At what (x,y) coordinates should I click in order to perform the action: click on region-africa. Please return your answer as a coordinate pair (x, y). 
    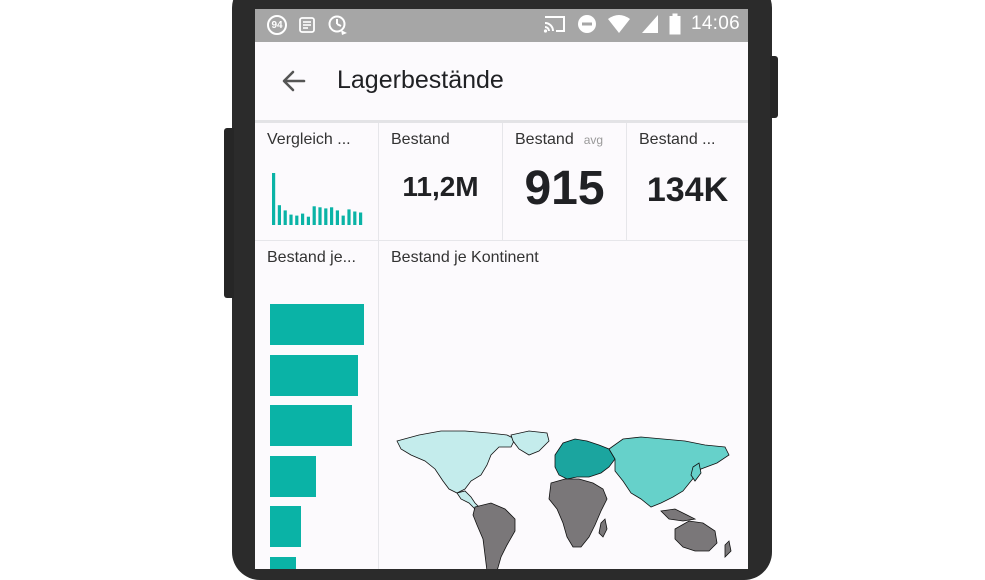
    Looking at the image, I should click on (578, 513).